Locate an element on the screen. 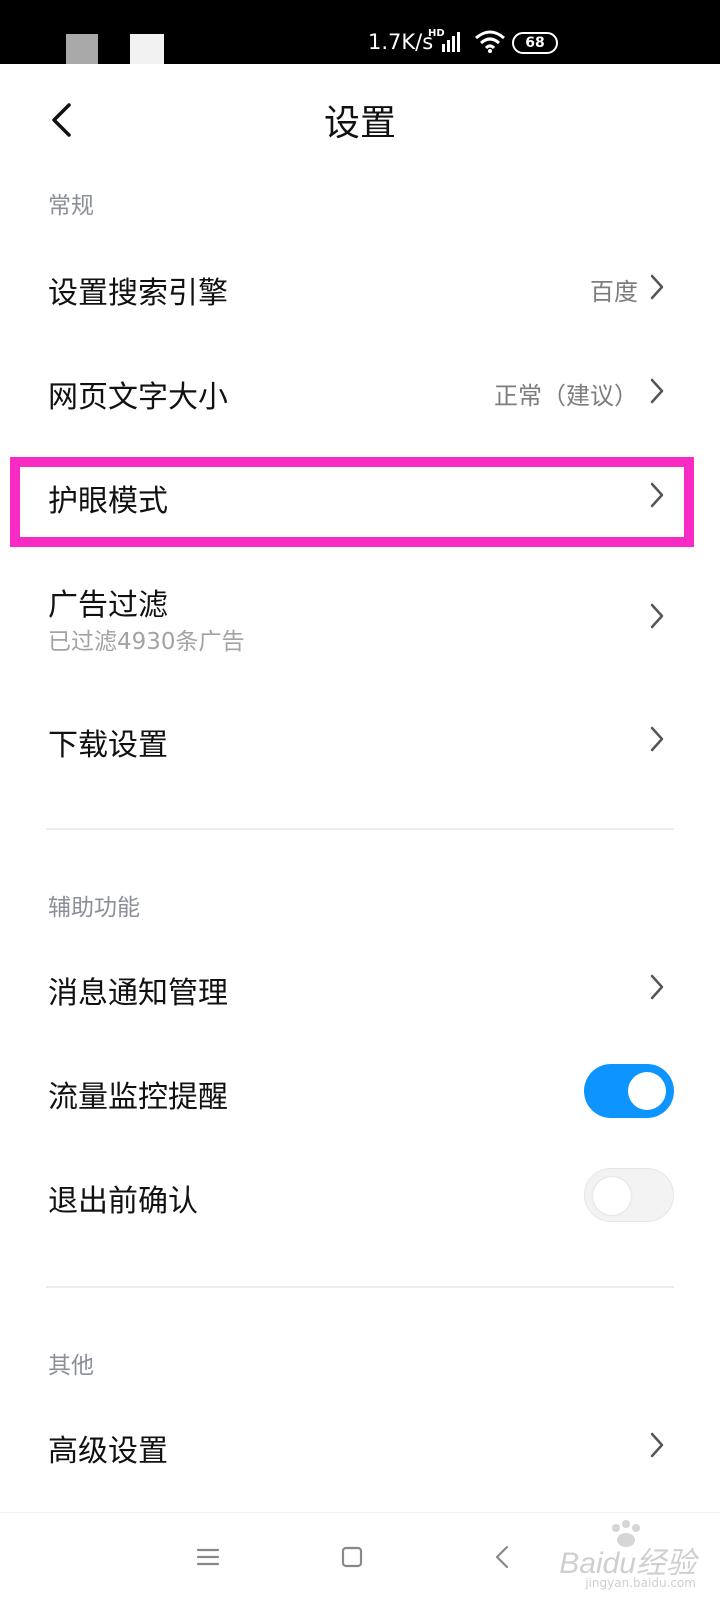 This screenshot has height=1600, width=720. row-title: 退出前确认 is located at coordinates (123, 1201).